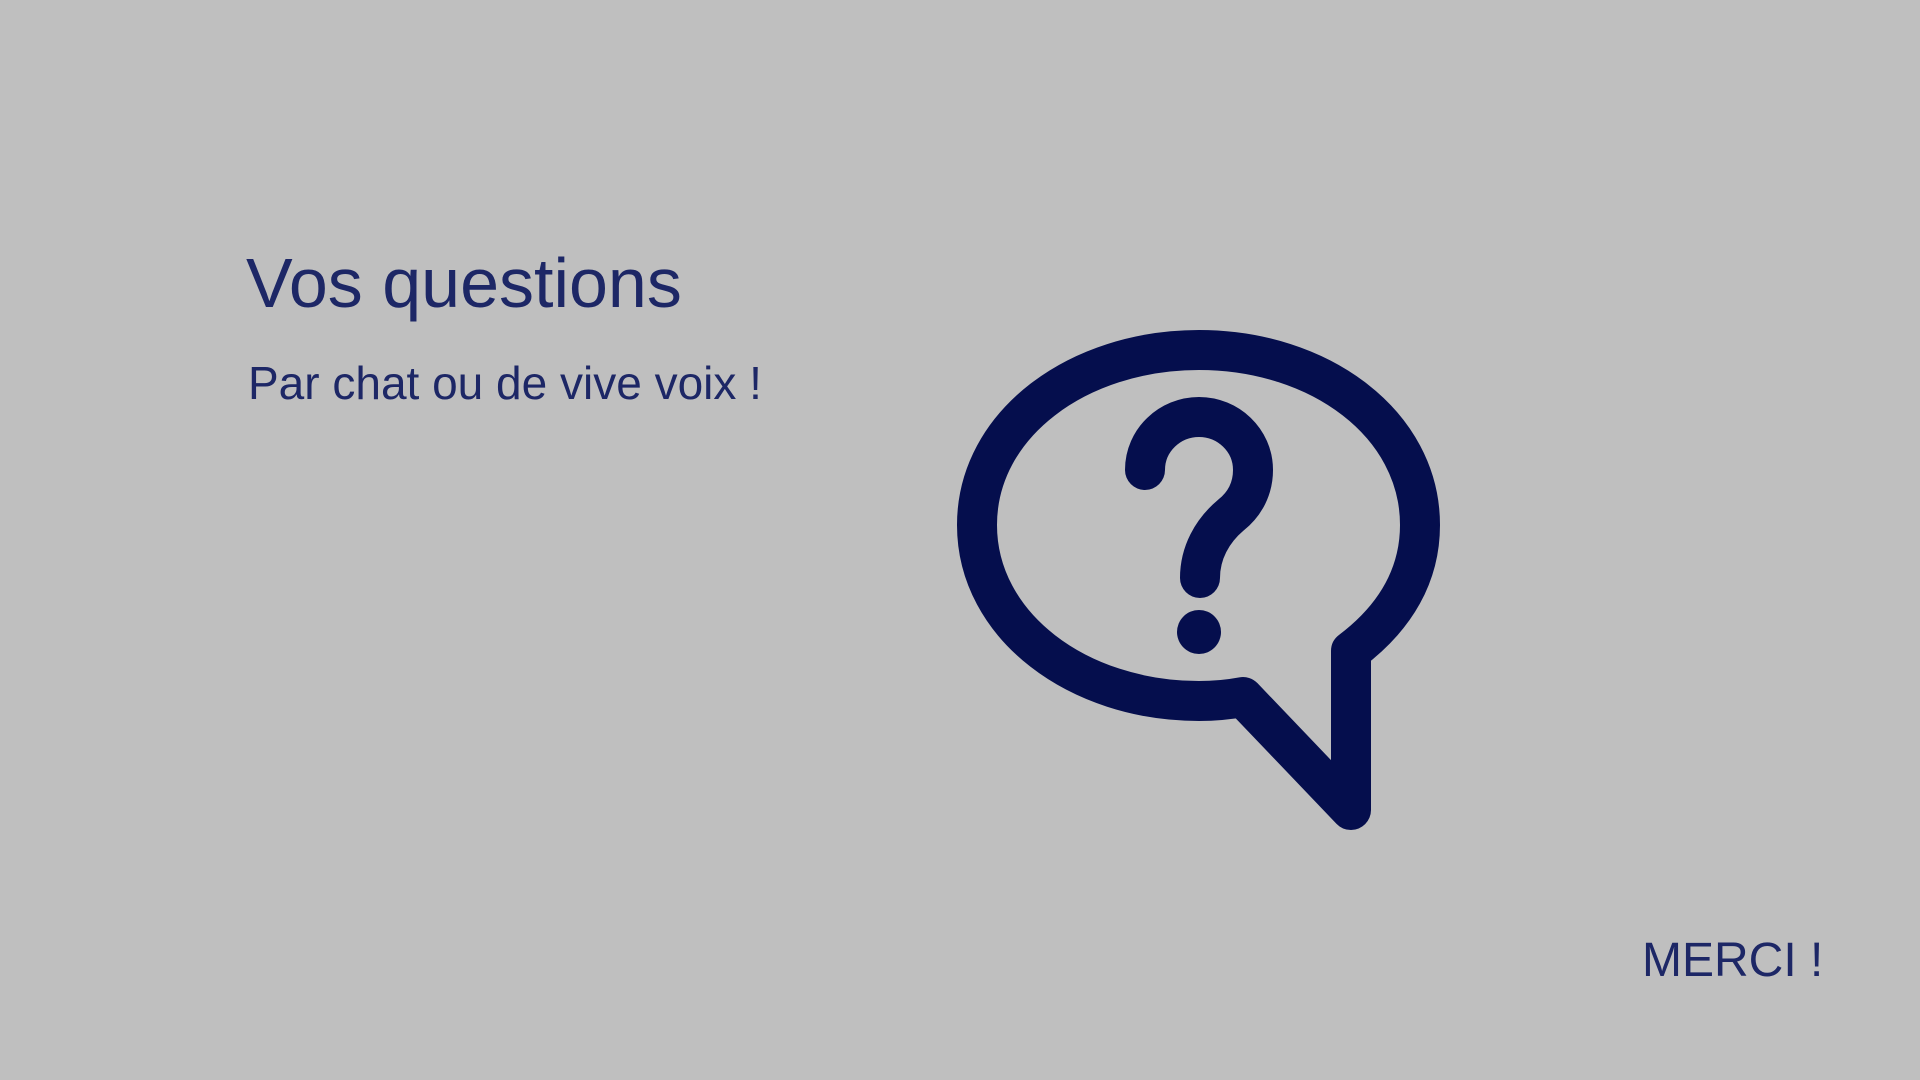 The image size is (1920, 1080). Describe the element at coordinates (1199, 497) in the screenshot. I see `question-mark-hook` at that location.